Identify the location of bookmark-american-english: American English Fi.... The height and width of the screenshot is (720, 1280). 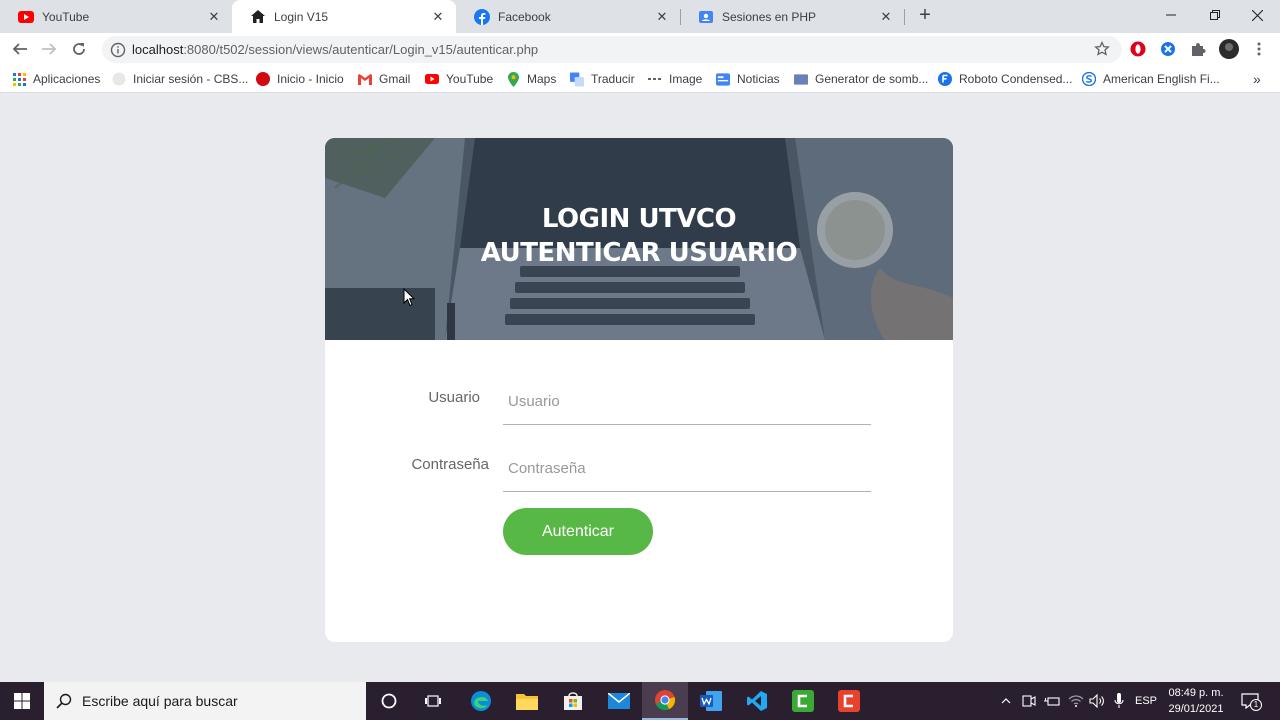
(1151, 79).